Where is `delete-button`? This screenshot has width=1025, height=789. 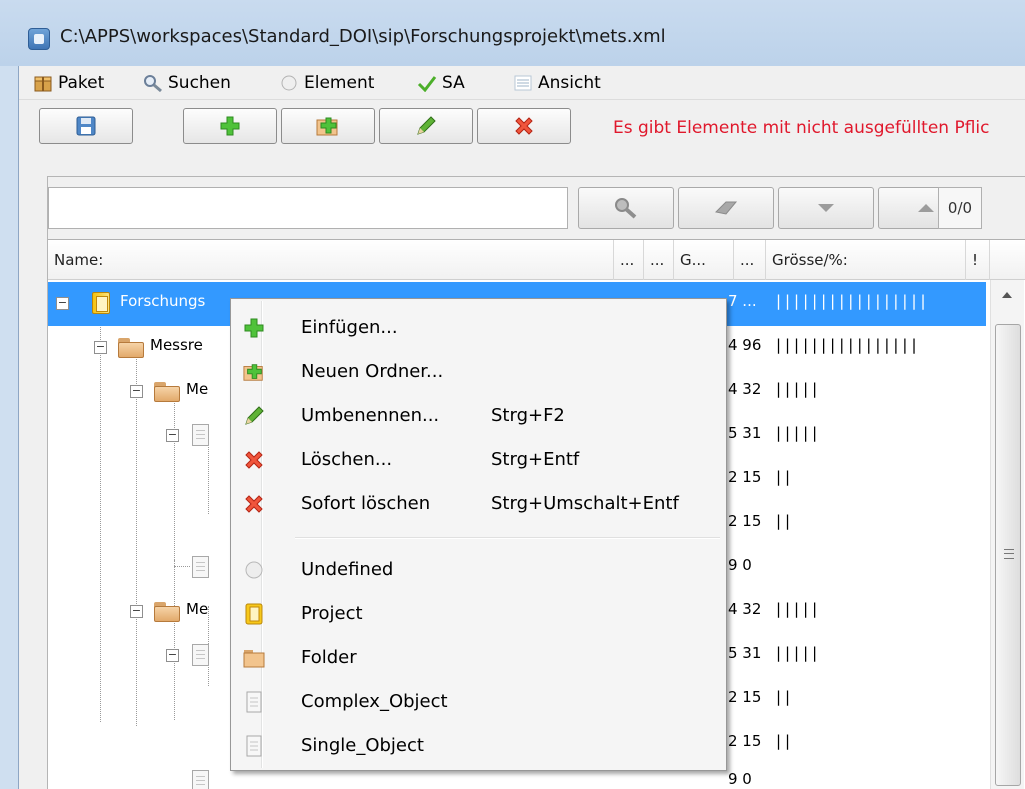 delete-button is located at coordinates (524, 126).